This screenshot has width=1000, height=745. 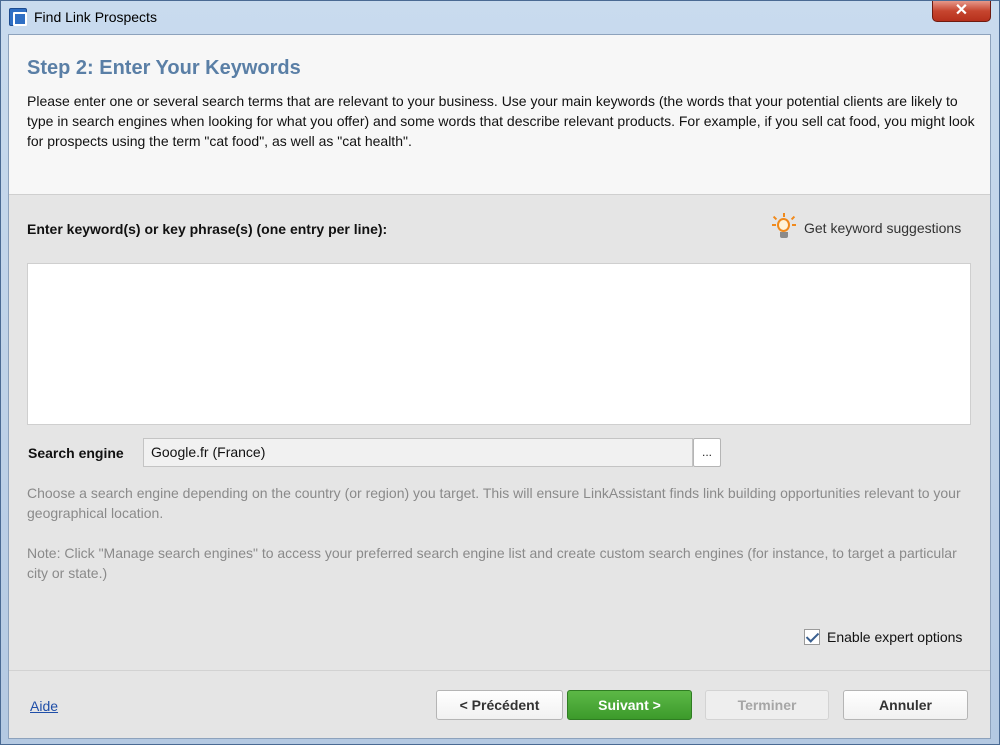 I want to click on expert-options-checkbox, so click(x=812, y=637).